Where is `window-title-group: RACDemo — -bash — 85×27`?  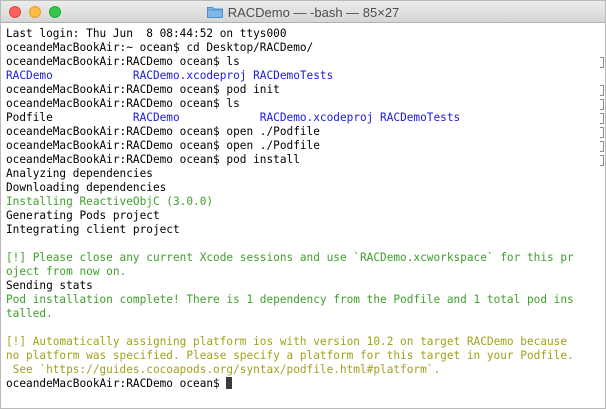 window-title-group: RACDemo — -bash — 85×27 is located at coordinates (303, 12).